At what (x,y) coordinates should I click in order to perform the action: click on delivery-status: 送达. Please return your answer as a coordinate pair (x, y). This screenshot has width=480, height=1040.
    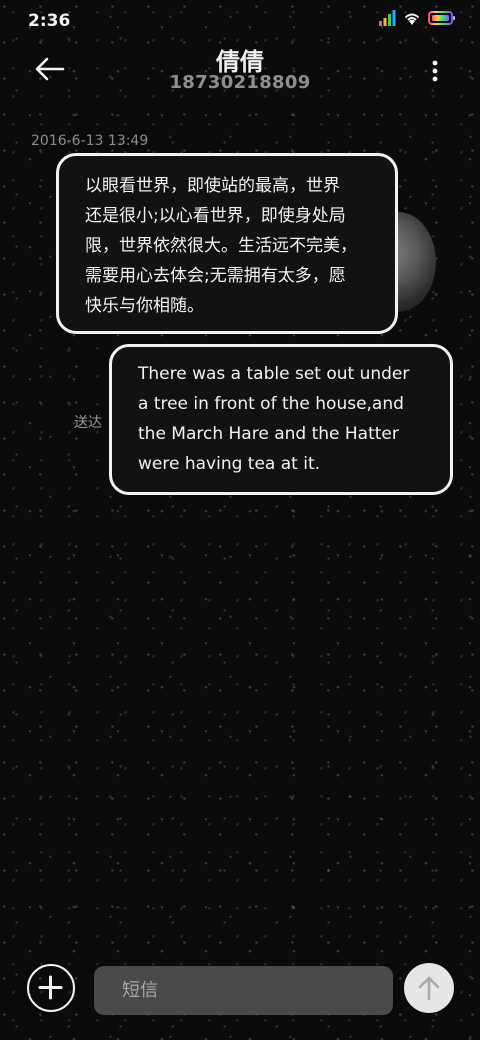
    Looking at the image, I should click on (88, 423).